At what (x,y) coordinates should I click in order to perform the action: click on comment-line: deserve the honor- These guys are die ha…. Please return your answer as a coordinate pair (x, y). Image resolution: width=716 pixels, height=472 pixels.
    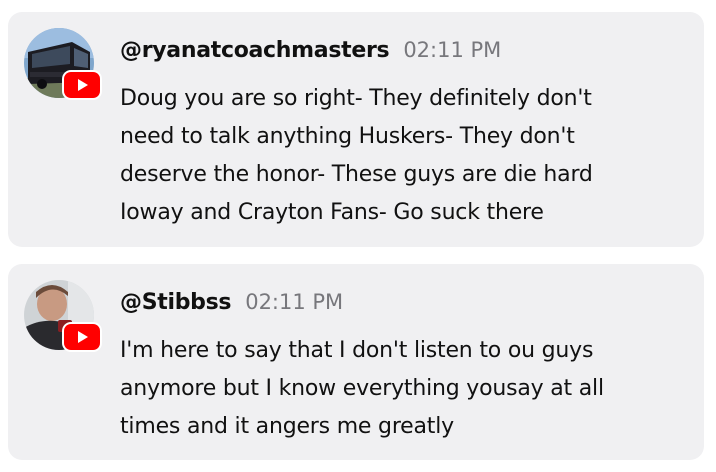
    Looking at the image, I should click on (356, 174).